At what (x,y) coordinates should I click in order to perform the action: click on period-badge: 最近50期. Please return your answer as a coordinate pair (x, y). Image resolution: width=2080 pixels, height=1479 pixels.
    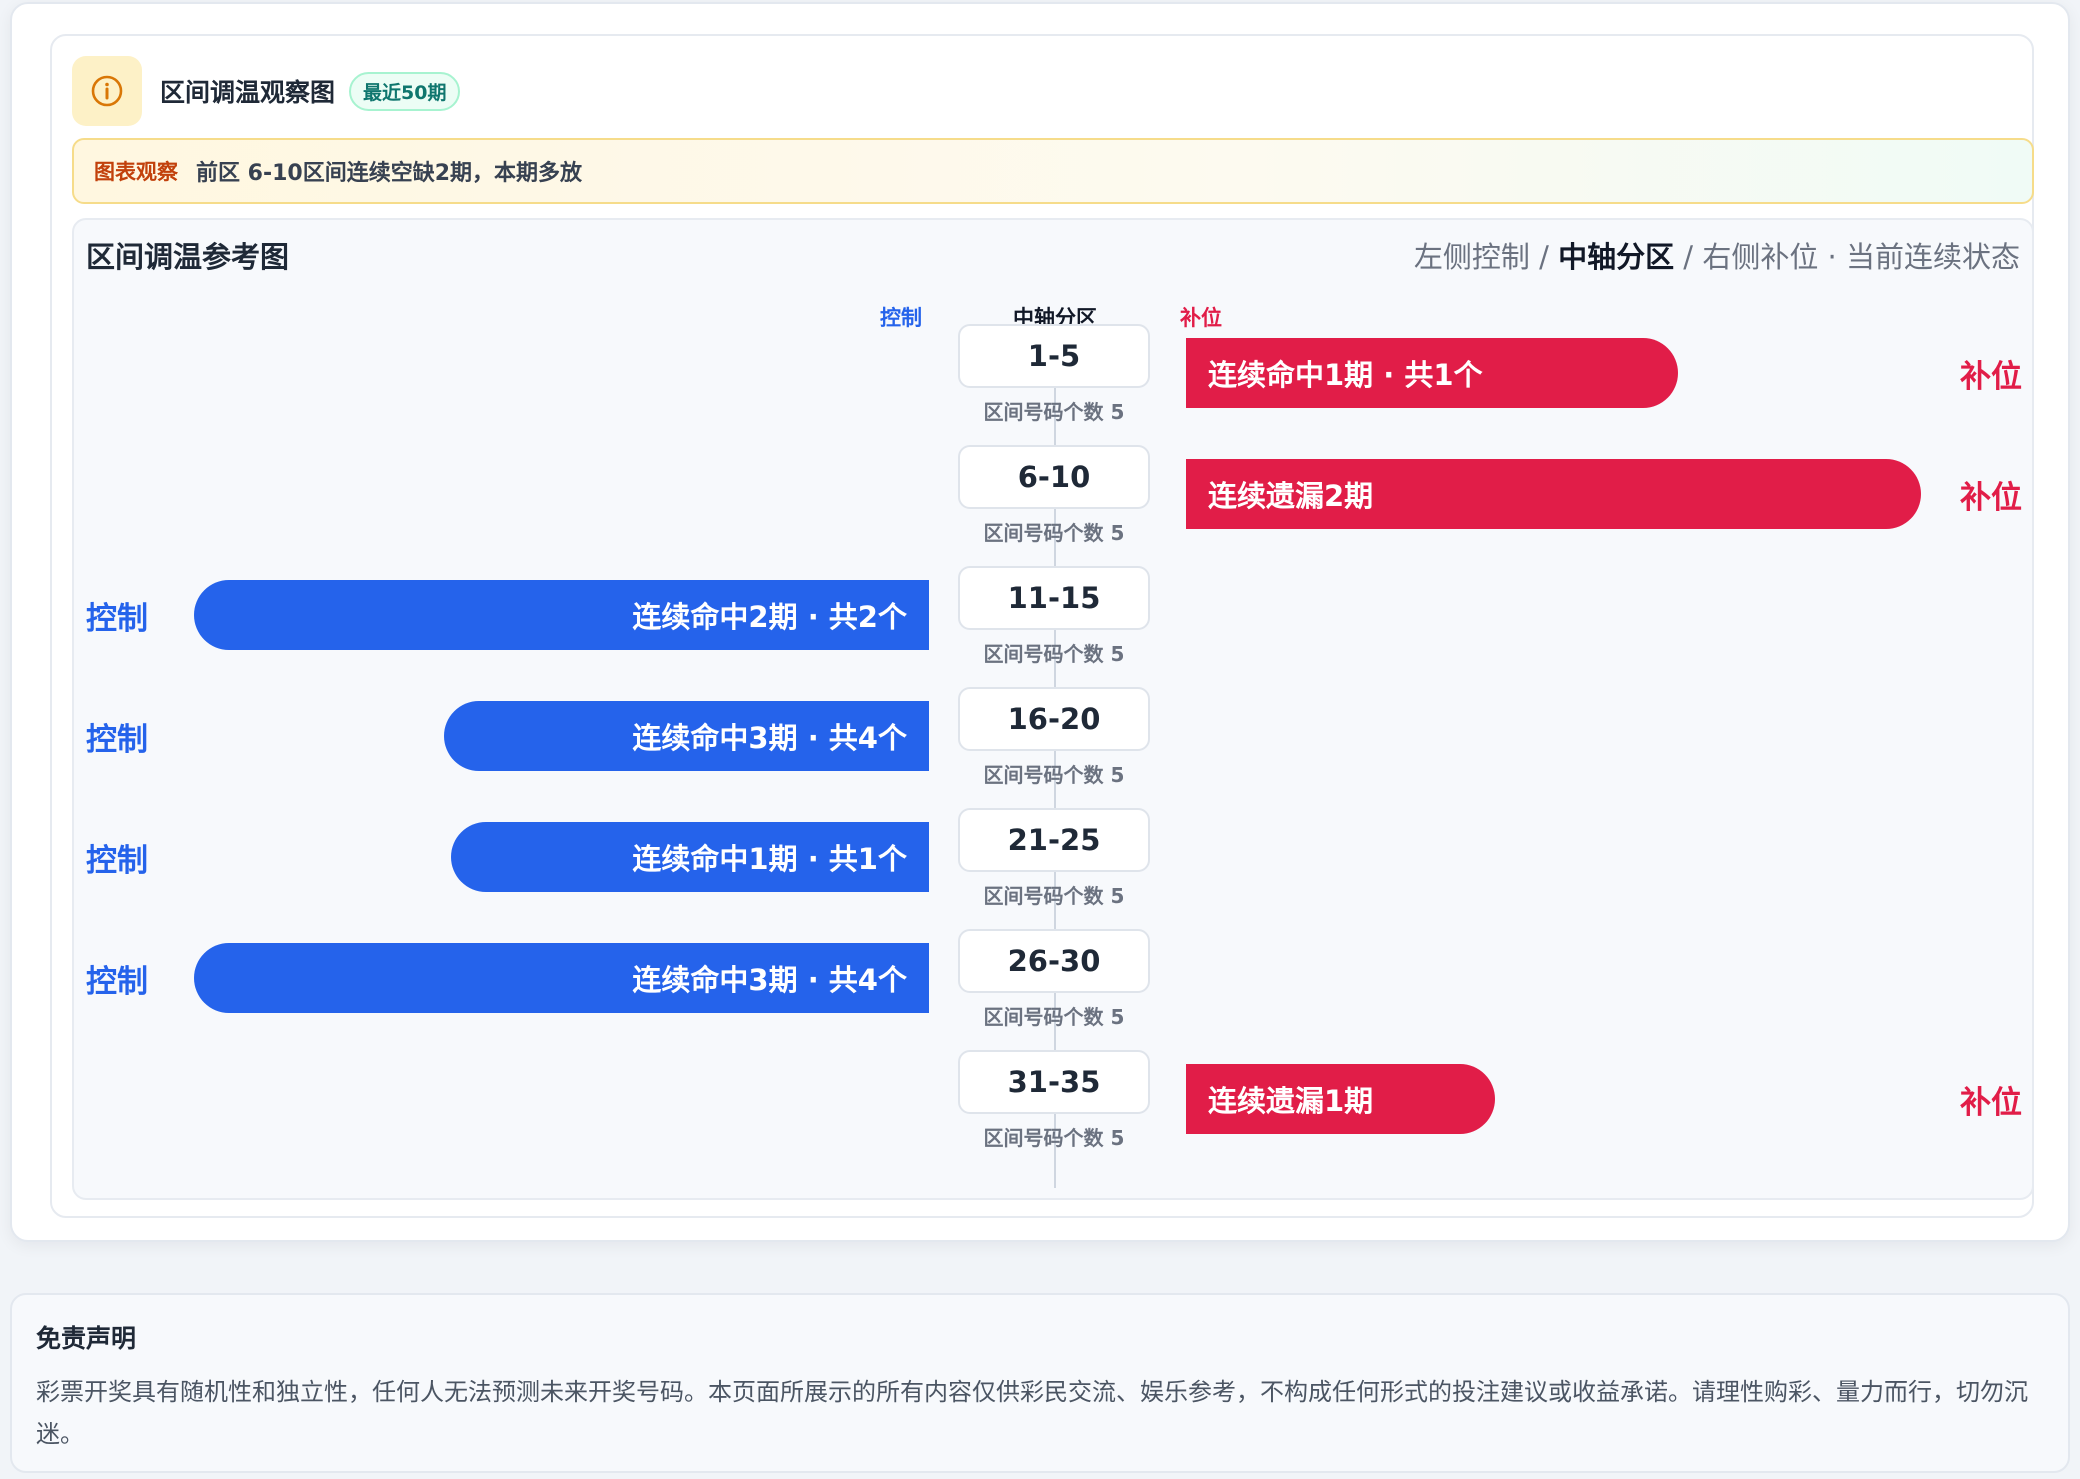
    Looking at the image, I should click on (405, 91).